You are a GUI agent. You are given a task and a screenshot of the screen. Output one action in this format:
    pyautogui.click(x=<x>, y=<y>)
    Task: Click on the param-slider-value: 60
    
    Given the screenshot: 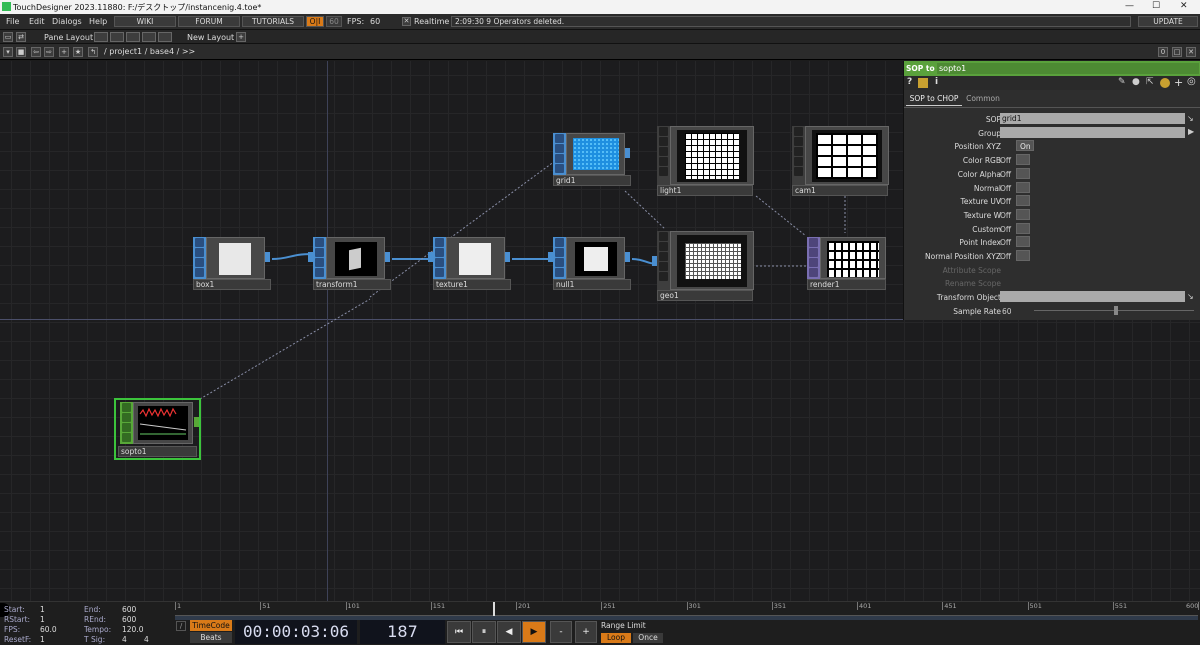 What is the action you would take?
    pyautogui.click(x=1007, y=311)
    